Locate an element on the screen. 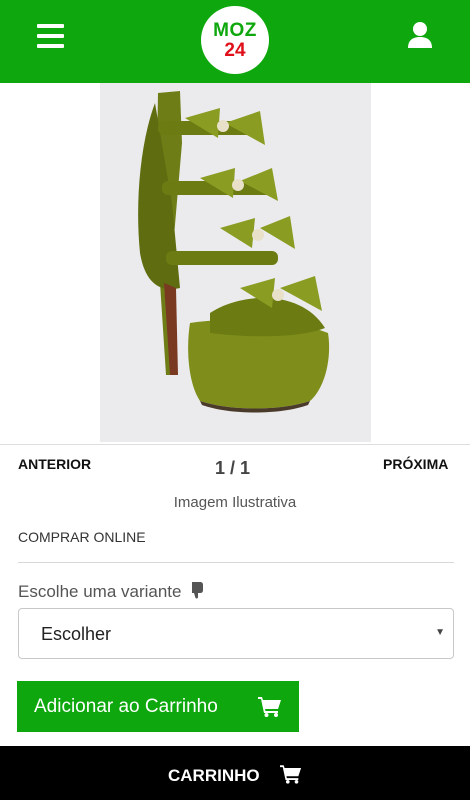 The height and width of the screenshot is (800, 470). cart-footer-bar: CARRINHO is located at coordinates (235, 773).